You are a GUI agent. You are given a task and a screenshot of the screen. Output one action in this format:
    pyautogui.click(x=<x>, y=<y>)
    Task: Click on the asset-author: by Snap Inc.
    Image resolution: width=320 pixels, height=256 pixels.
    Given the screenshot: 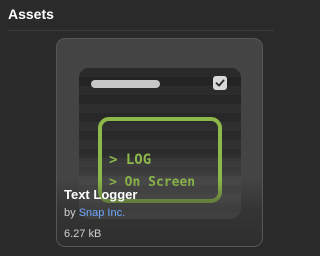 What is the action you would take?
    pyautogui.click(x=94, y=213)
    